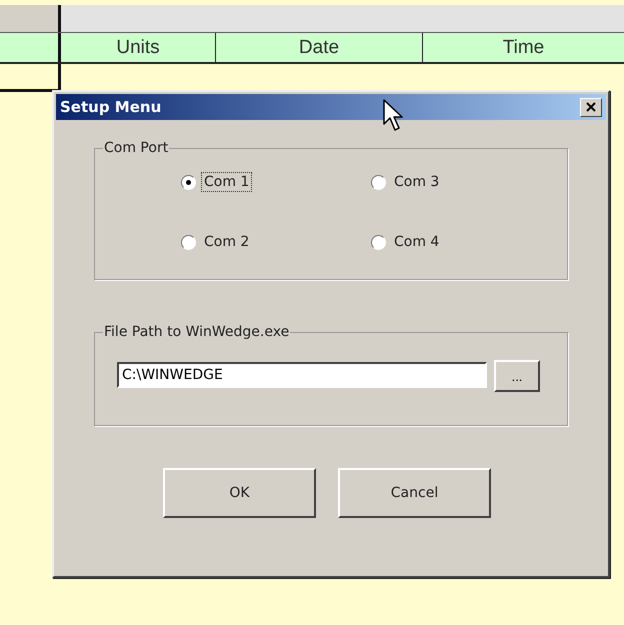  Describe the element at coordinates (110, 107) in the screenshot. I see `window-title: Setup Menu` at that location.